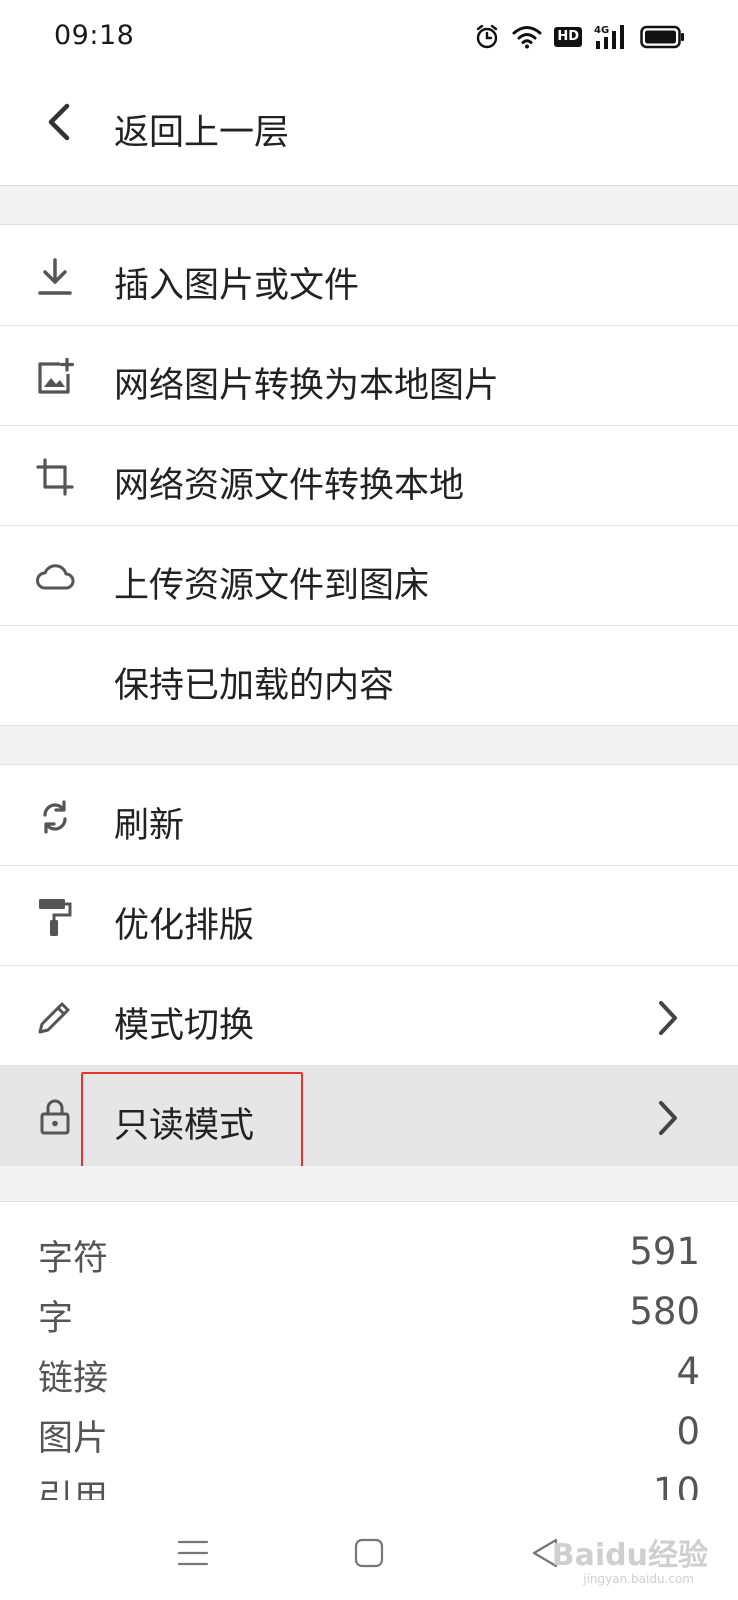  What do you see at coordinates (664, 1311) in the screenshot?
I see `stat-value: 580` at bounding box center [664, 1311].